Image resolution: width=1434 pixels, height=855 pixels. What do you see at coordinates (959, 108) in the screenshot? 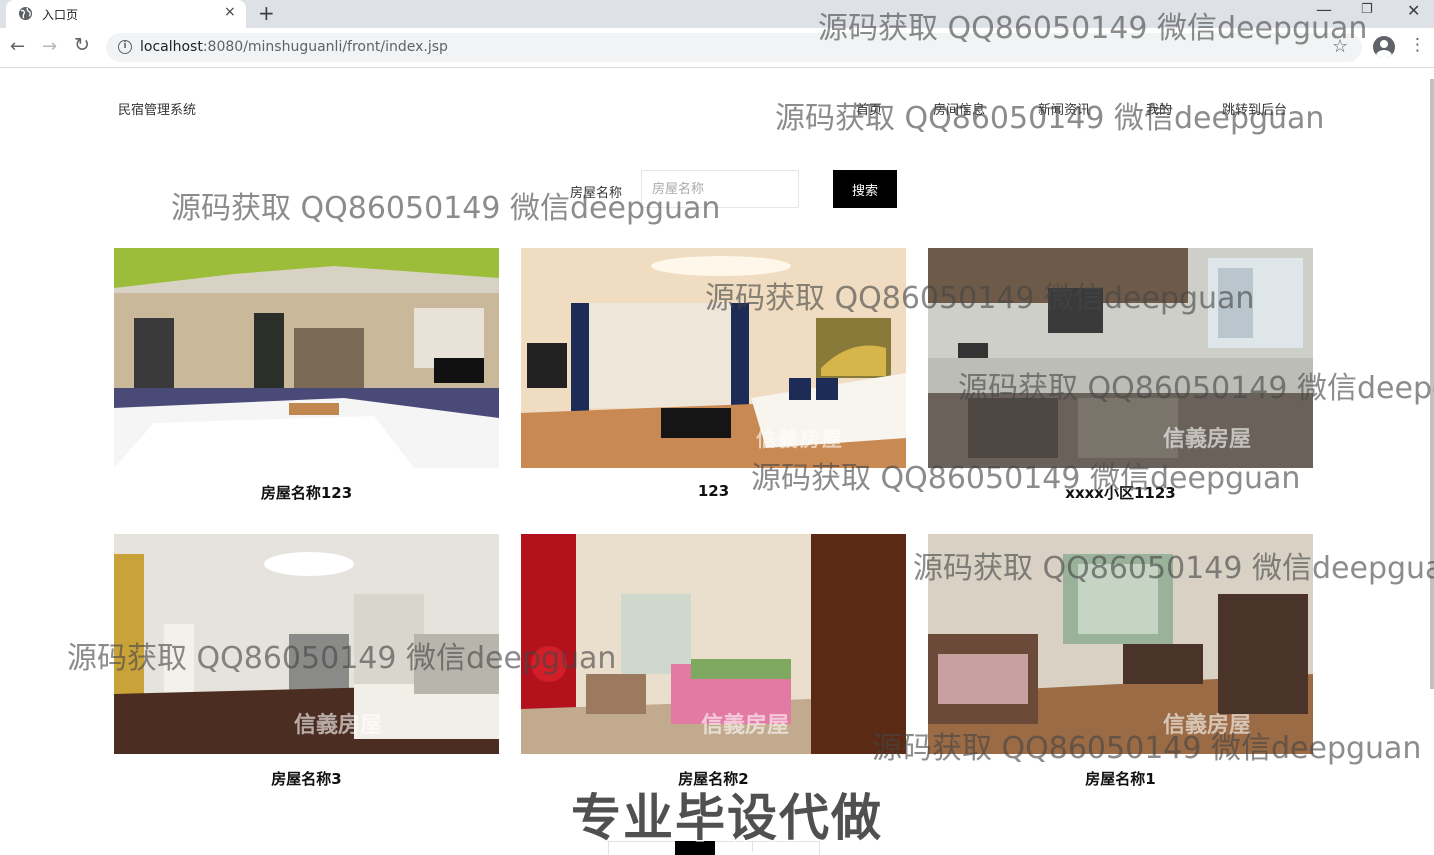
I see `nav-rooms: 房间信息` at bounding box center [959, 108].